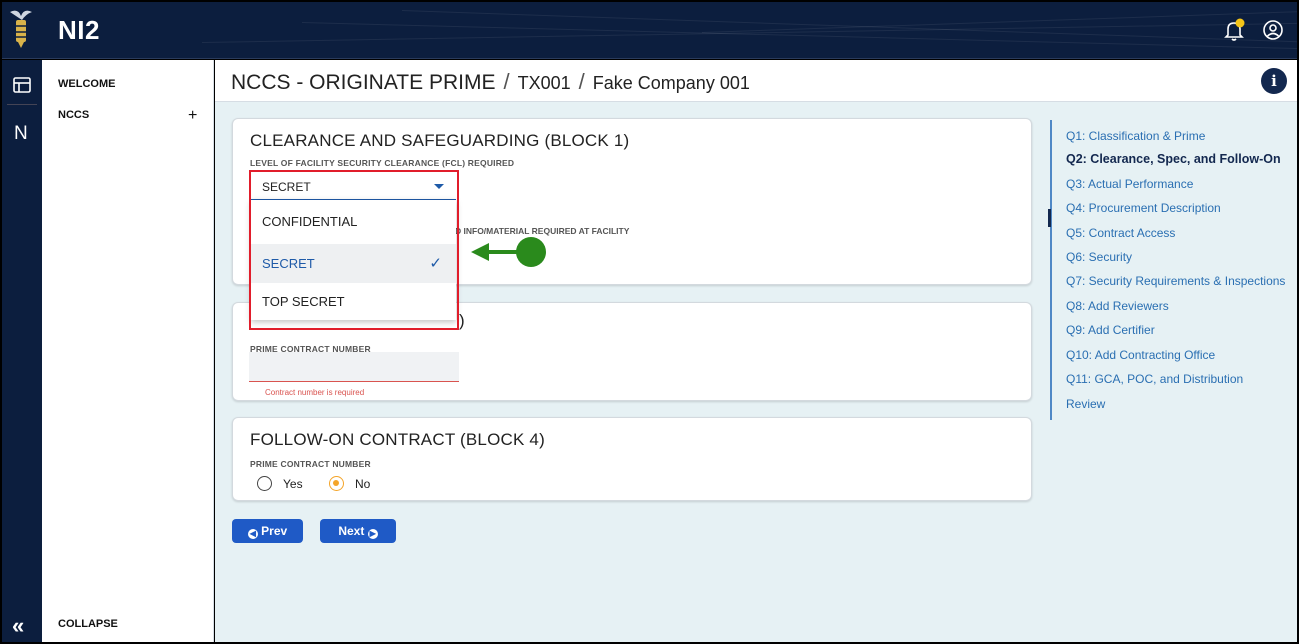  What do you see at coordinates (264, 483) in the screenshot?
I see `radio-yes` at bounding box center [264, 483].